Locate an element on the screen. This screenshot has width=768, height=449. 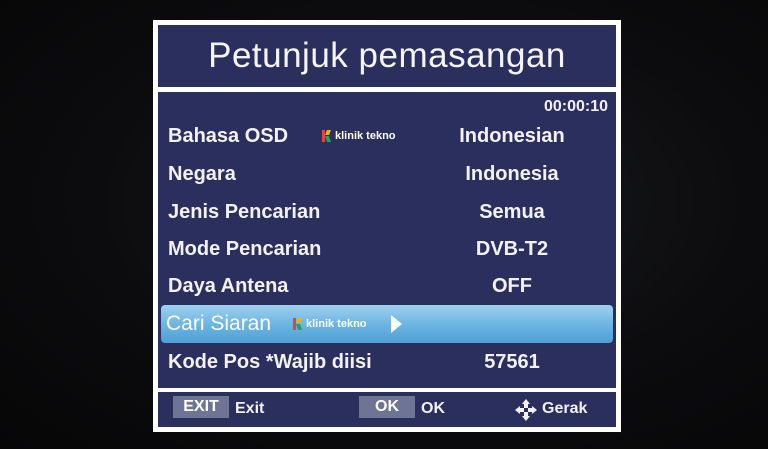
setting-row-country: Negara Indonesia is located at coordinates (387, 174).